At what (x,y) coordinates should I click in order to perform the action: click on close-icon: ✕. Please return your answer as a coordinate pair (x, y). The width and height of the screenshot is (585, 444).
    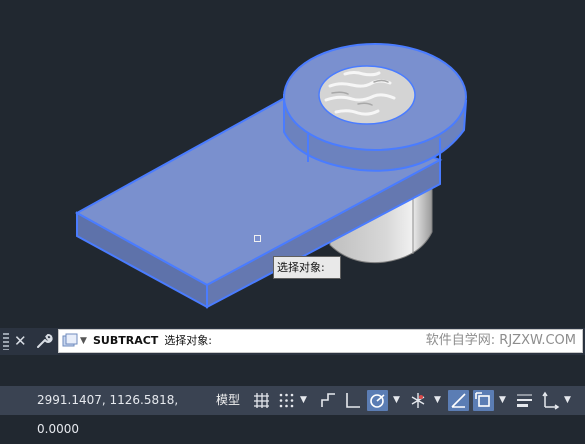
    Looking at the image, I should click on (20, 341).